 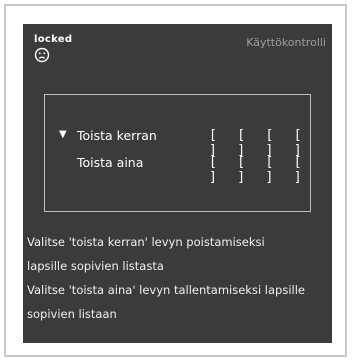 What do you see at coordinates (110, 162) in the screenshot?
I see `option-label: Toista aina` at bounding box center [110, 162].